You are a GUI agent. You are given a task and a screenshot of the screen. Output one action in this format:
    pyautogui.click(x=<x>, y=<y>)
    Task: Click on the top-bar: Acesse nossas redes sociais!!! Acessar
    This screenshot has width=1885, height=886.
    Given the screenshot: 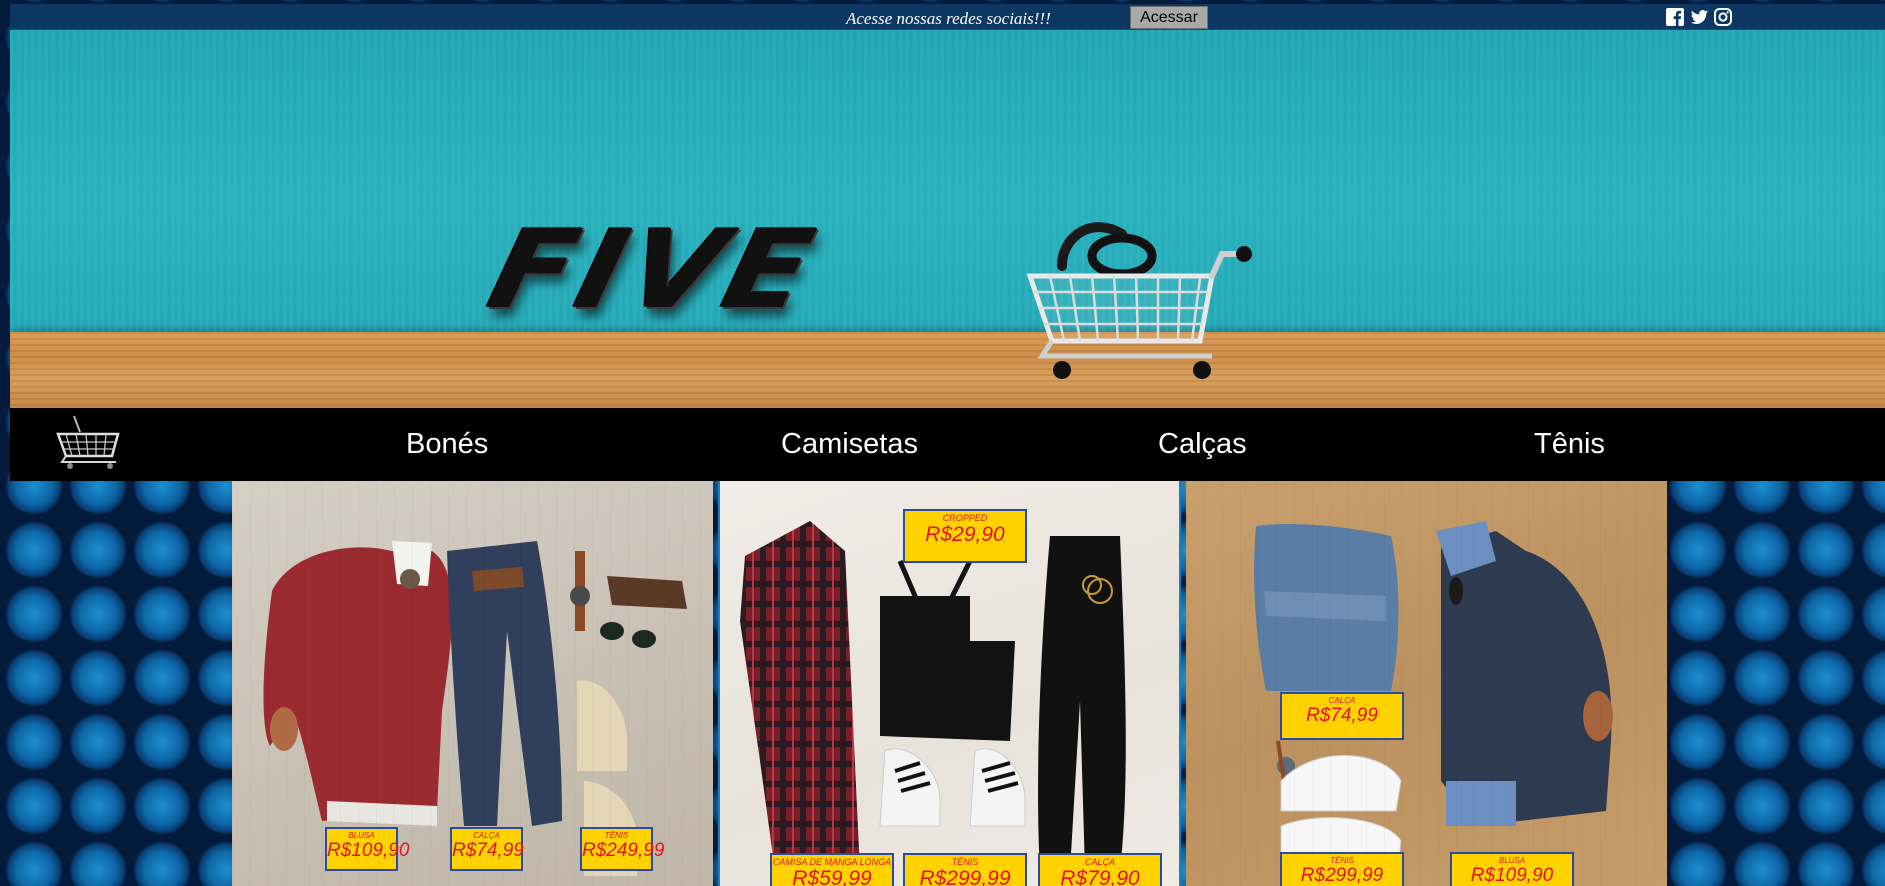 What is the action you would take?
    pyautogui.click(x=947, y=17)
    